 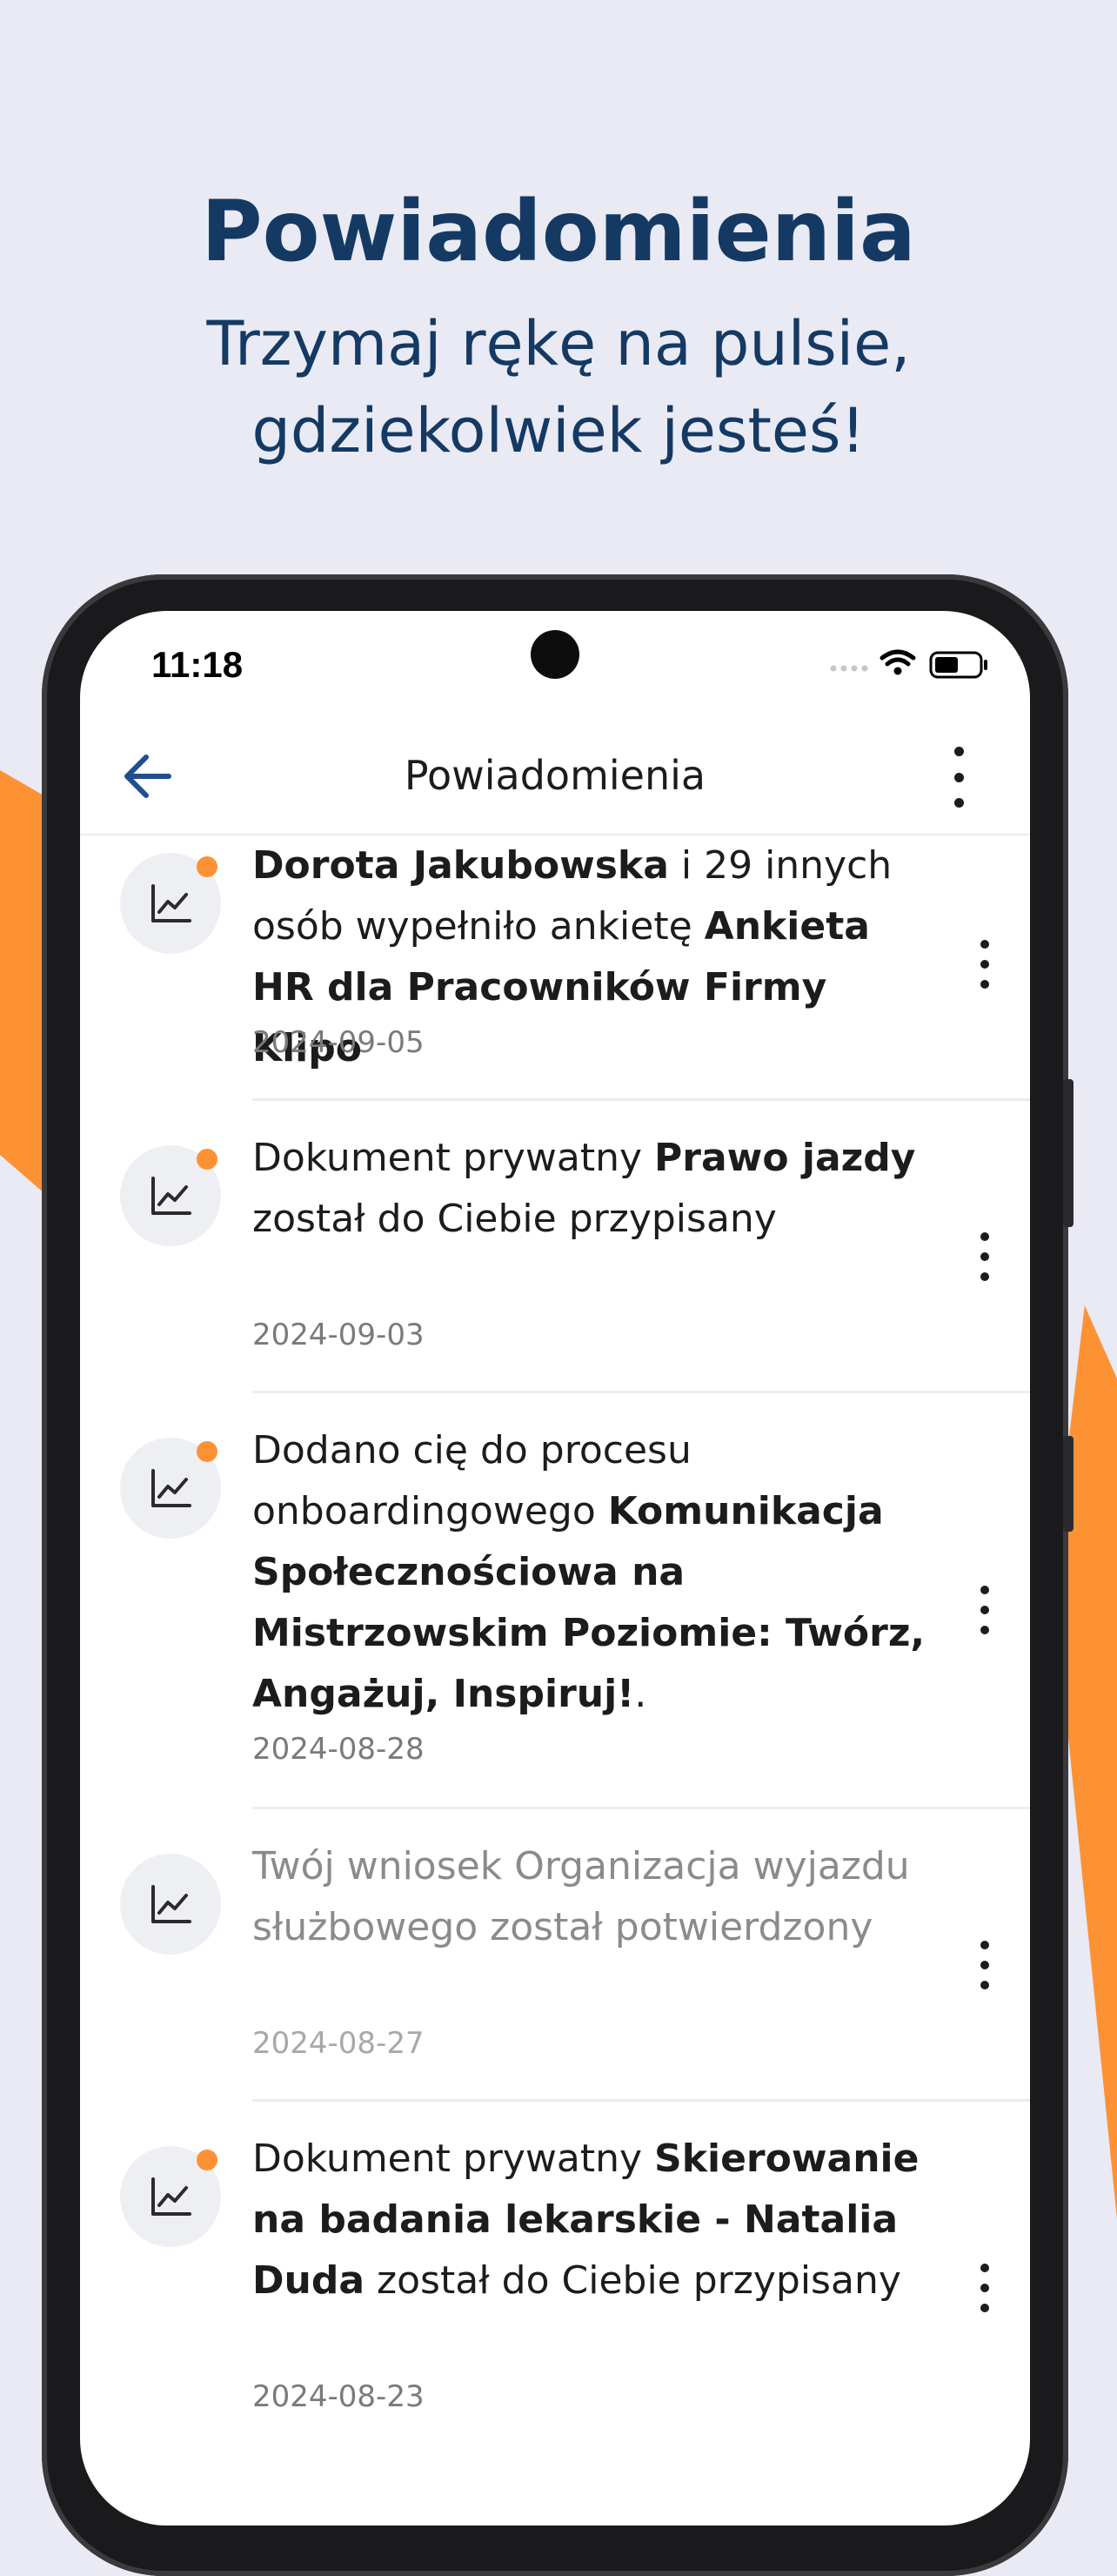 I want to click on notification-date: 2024-09-05, so click(x=338, y=1042).